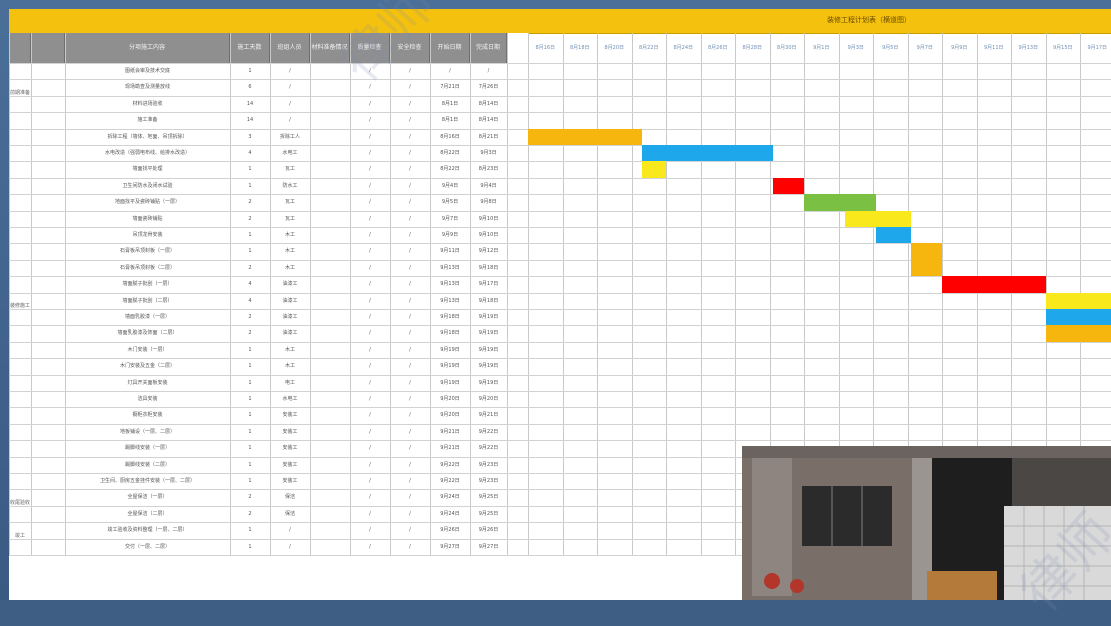 Image resolution: width=1111 pixels, height=626 pixels. Describe the element at coordinates (488, 71) in the screenshot. I see `cell-end: /` at that location.